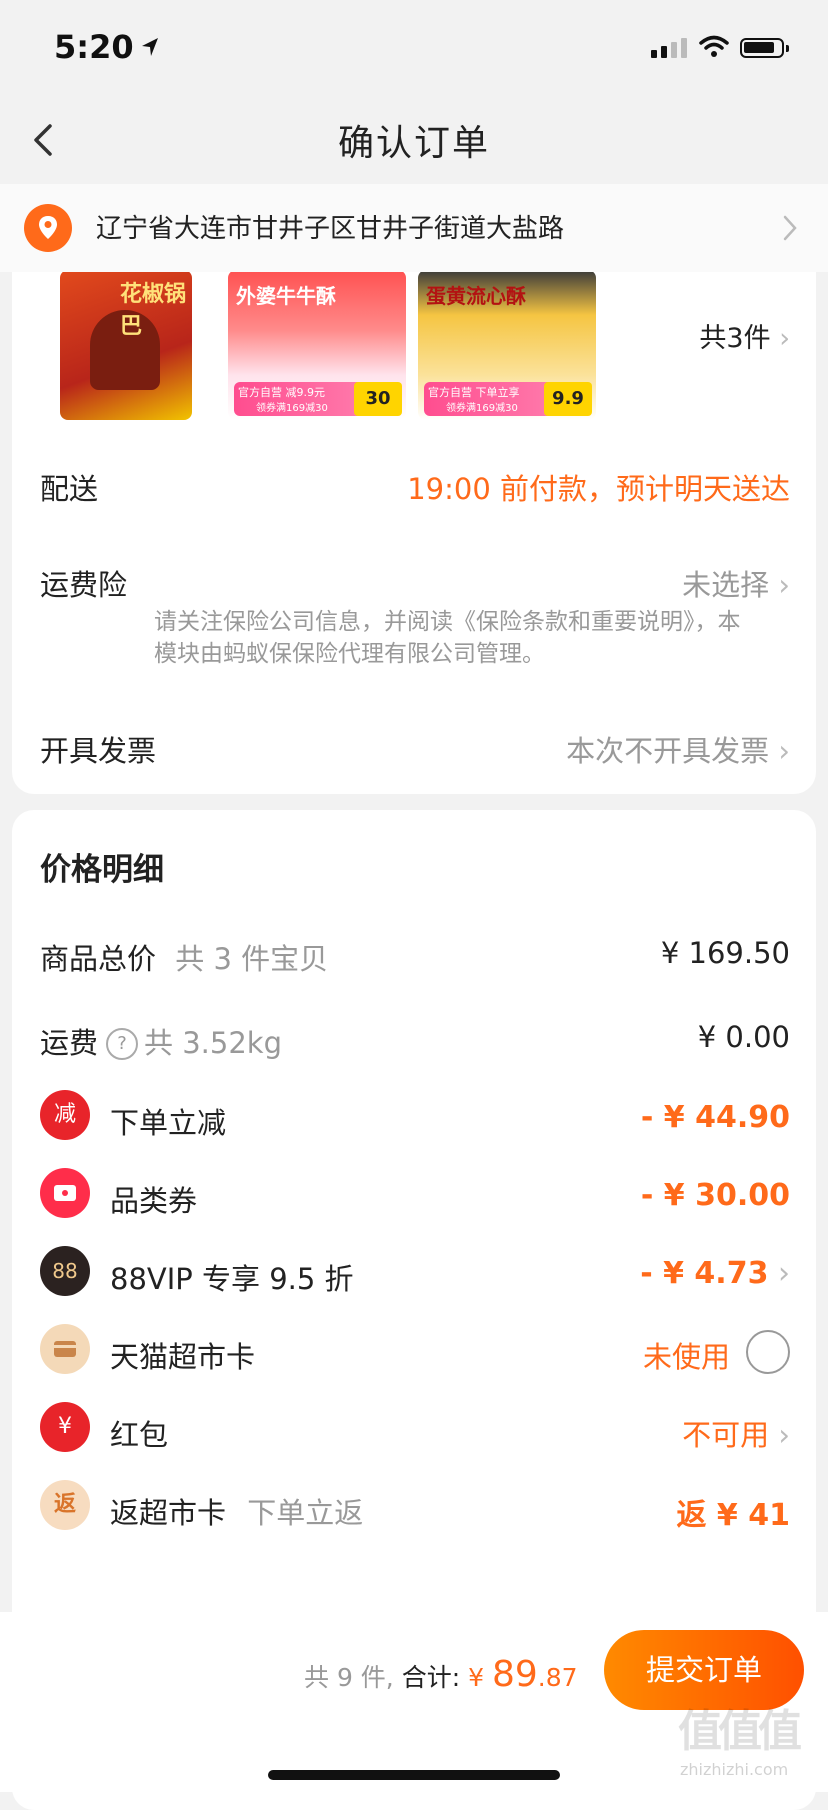 The image size is (828, 1810). Describe the element at coordinates (733, 1515) in the screenshot. I see `return-card-value: 返 ¥ 41` at that location.